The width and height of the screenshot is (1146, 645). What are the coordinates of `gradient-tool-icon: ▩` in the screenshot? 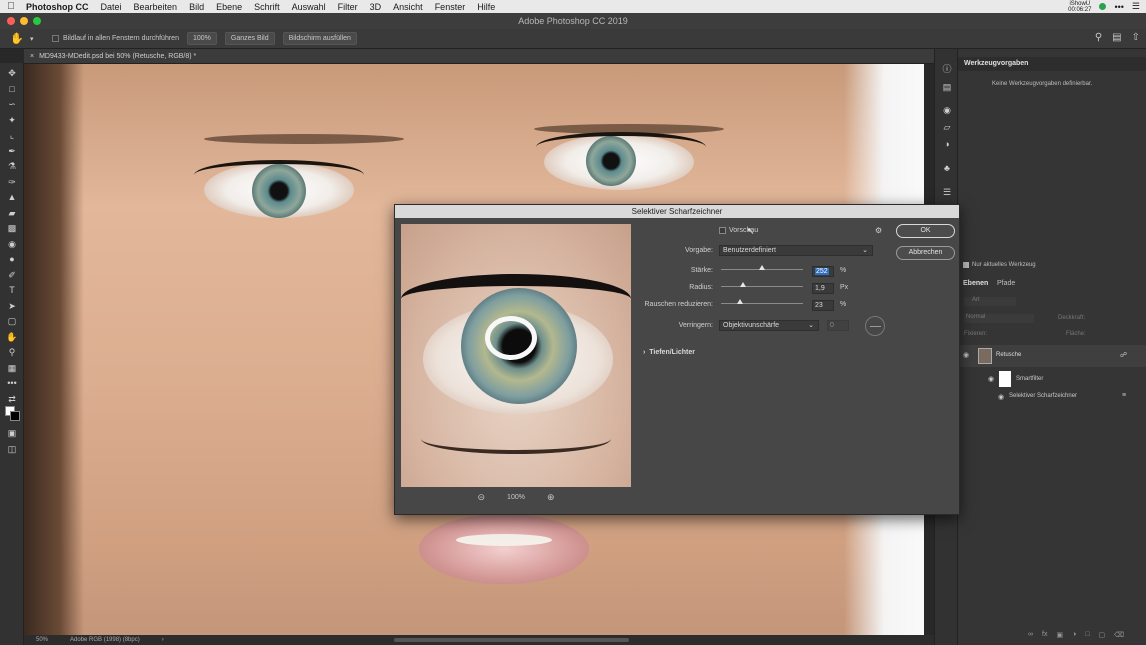 It's located at (12, 228).